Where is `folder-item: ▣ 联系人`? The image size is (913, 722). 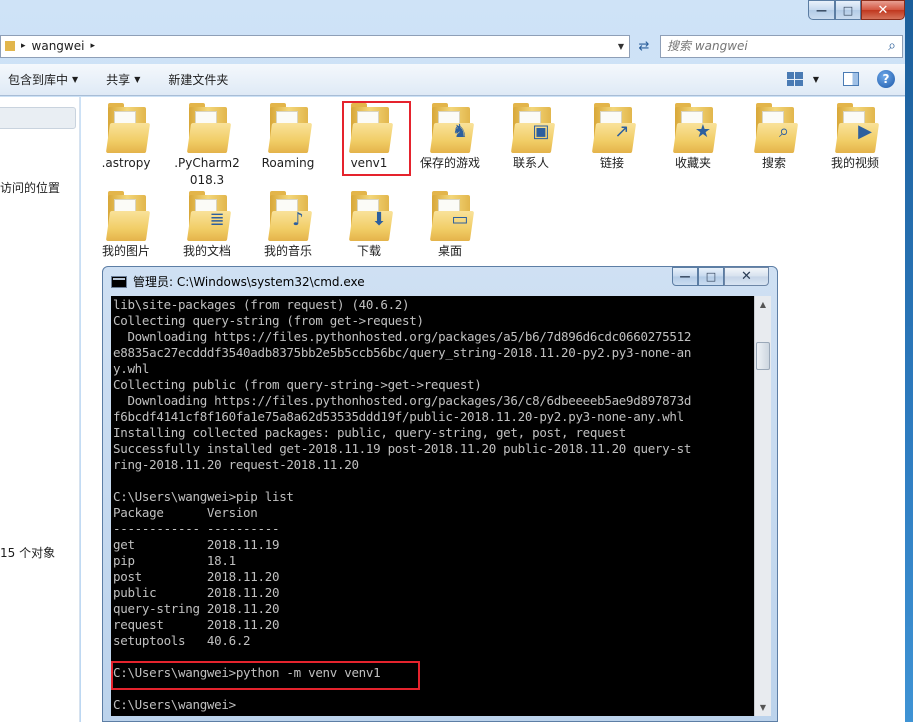
folder-item: ▣ 联系人 is located at coordinates (531, 137).